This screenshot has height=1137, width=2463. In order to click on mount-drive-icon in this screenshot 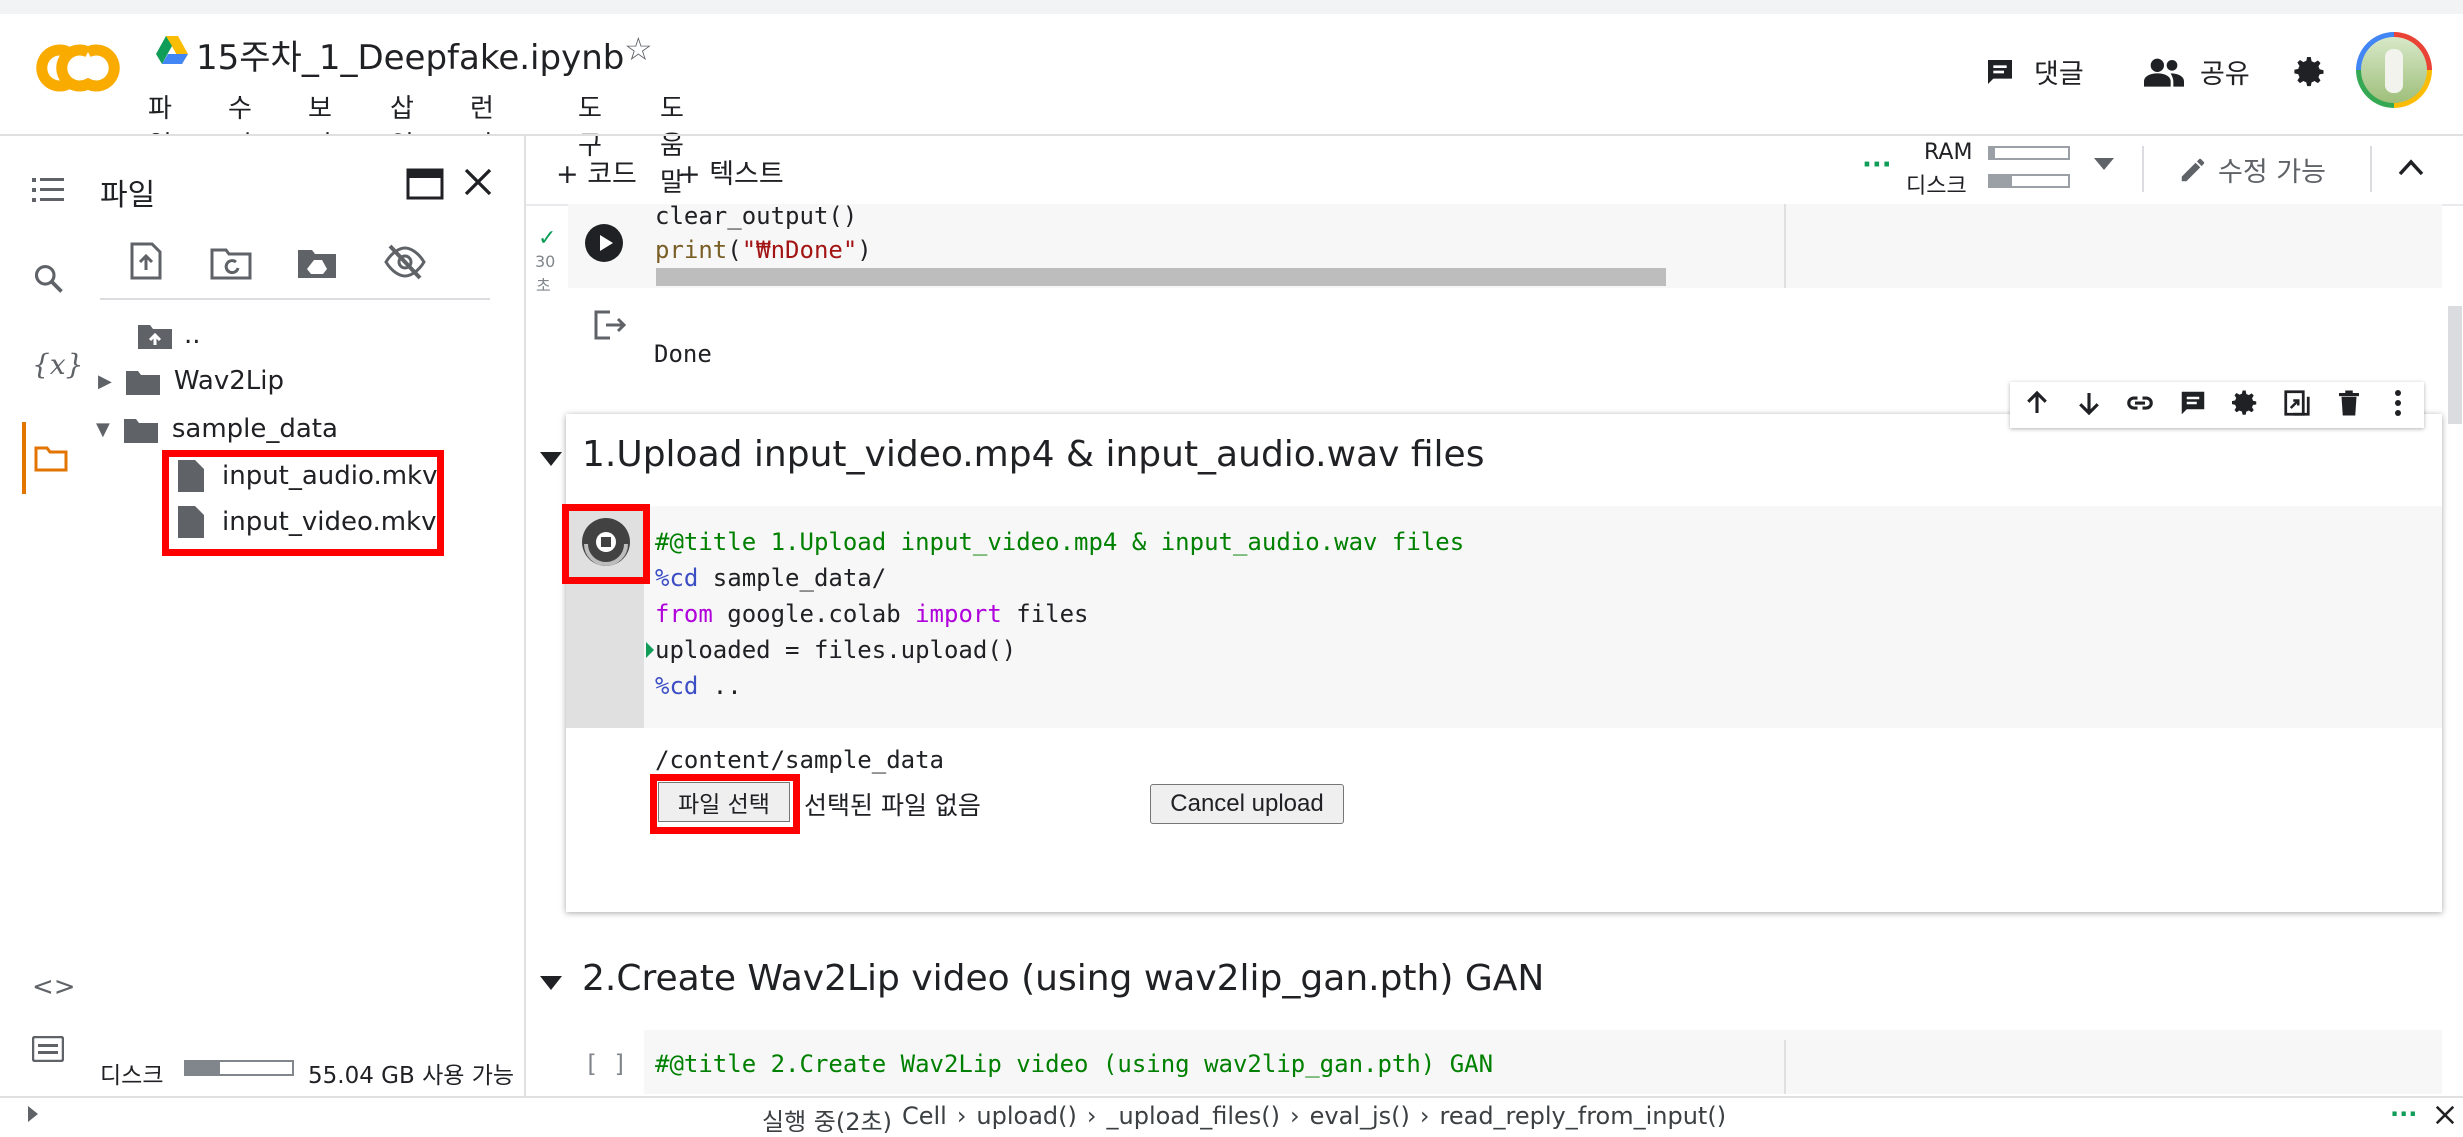, I will do `click(317, 263)`.